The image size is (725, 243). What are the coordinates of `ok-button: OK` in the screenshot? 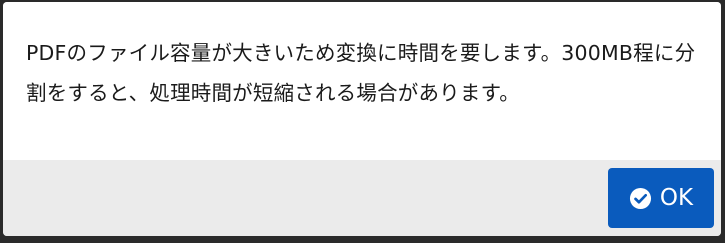 It's located at (661, 198).